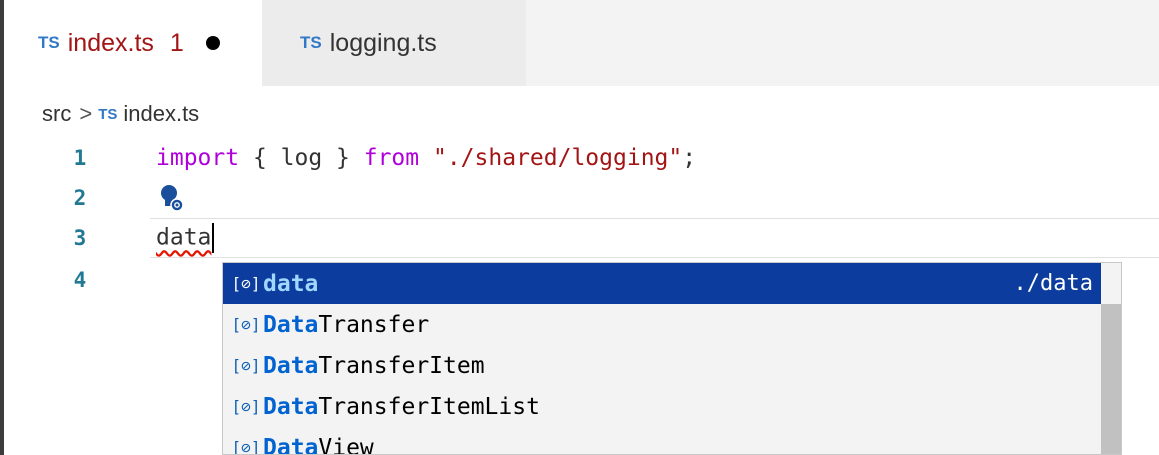 The height and width of the screenshot is (455, 1159). I want to click on tab-logging-ts: TS logging.ts, so click(394, 43).